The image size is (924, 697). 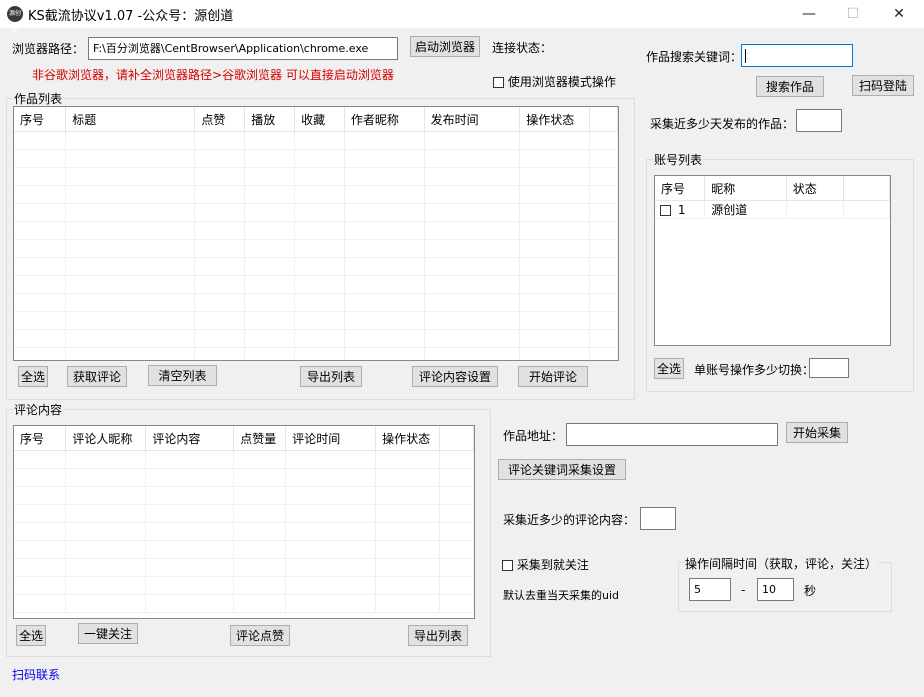 What do you see at coordinates (899, 14) in the screenshot?
I see `close-icon: ✕` at bounding box center [899, 14].